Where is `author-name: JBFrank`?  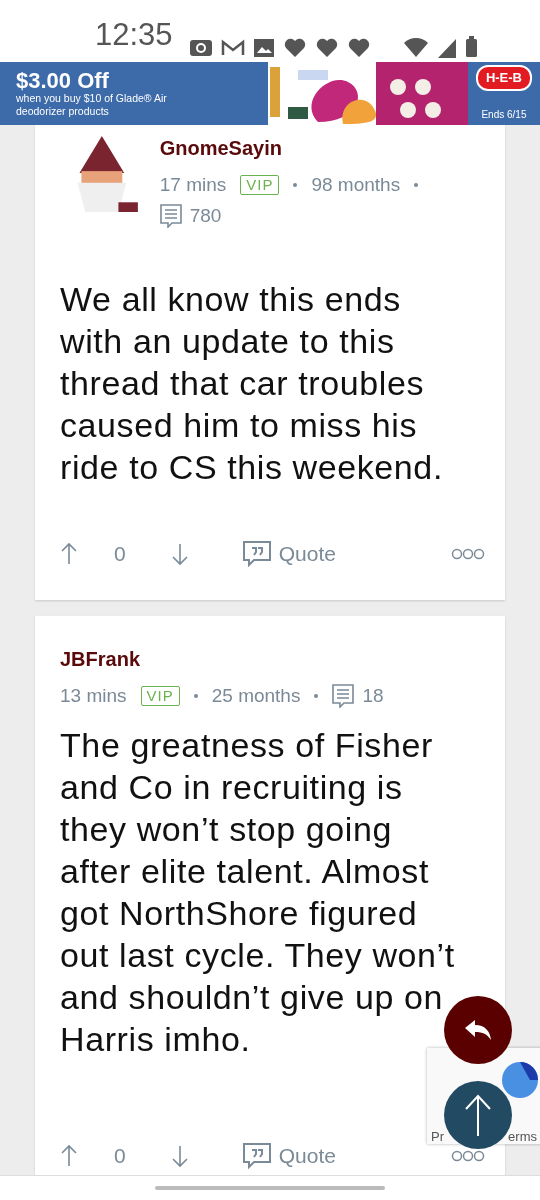
author-name: JBFrank is located at coordinates (272, 658).